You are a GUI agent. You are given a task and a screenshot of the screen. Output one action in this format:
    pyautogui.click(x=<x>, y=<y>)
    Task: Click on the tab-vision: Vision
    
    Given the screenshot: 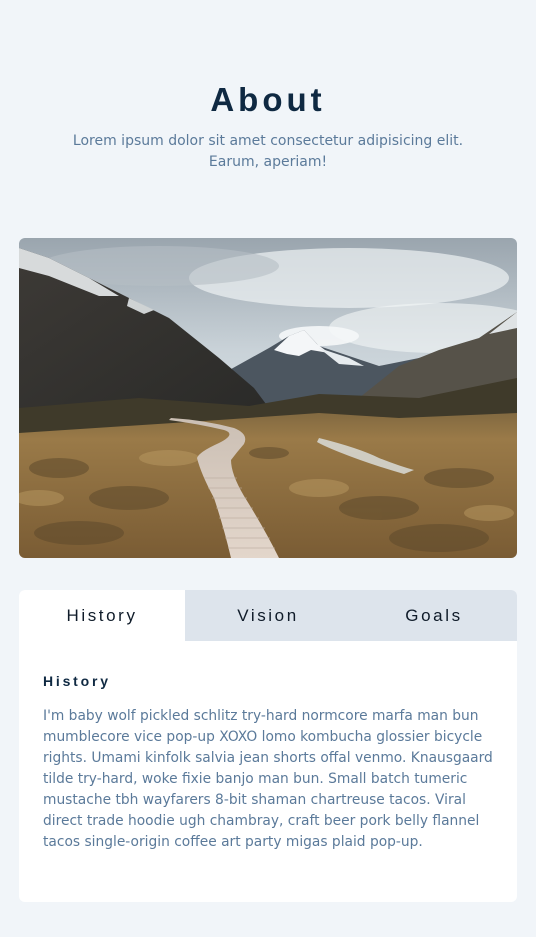 What is the action you would take?
    pyautogui.click(x=268, y=615)
    